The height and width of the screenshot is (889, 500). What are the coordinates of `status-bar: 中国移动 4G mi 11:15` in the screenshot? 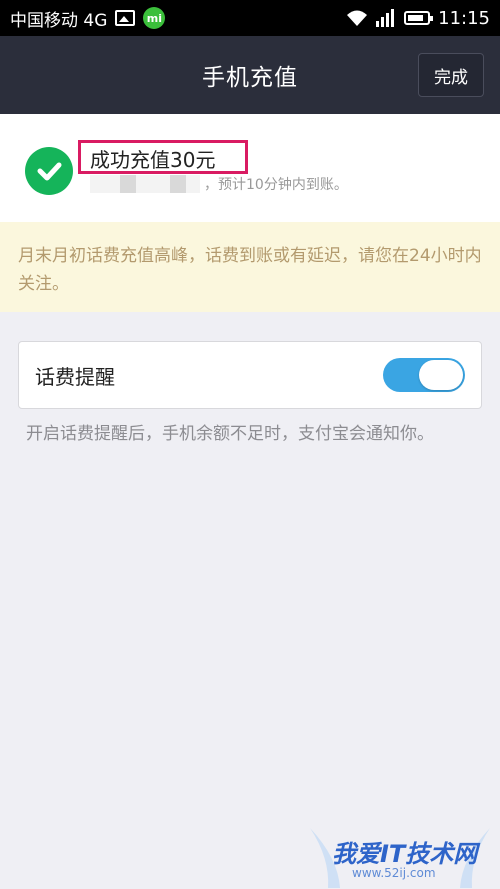 It's located at (250, 18).